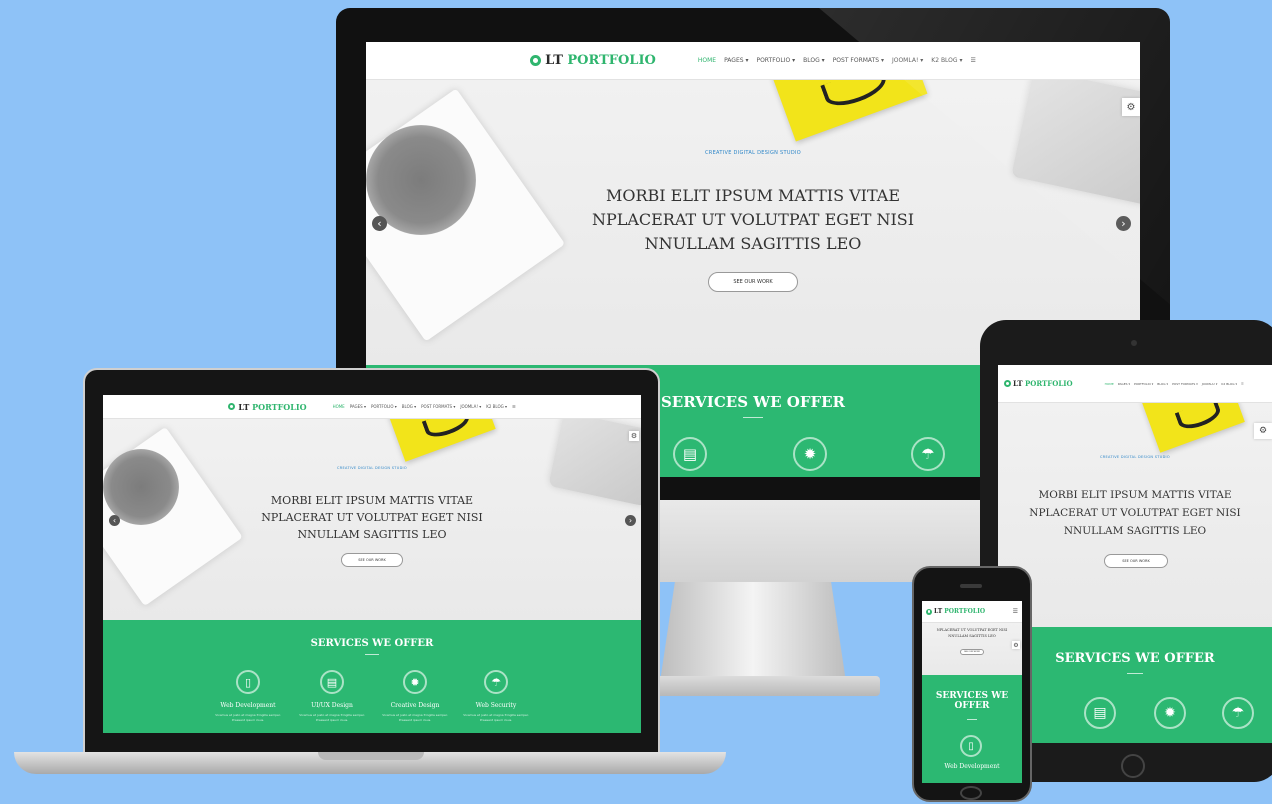 The width and height of the screenshot is (1272, 804). I want to click on tablet-camera, so click(1134, 343).